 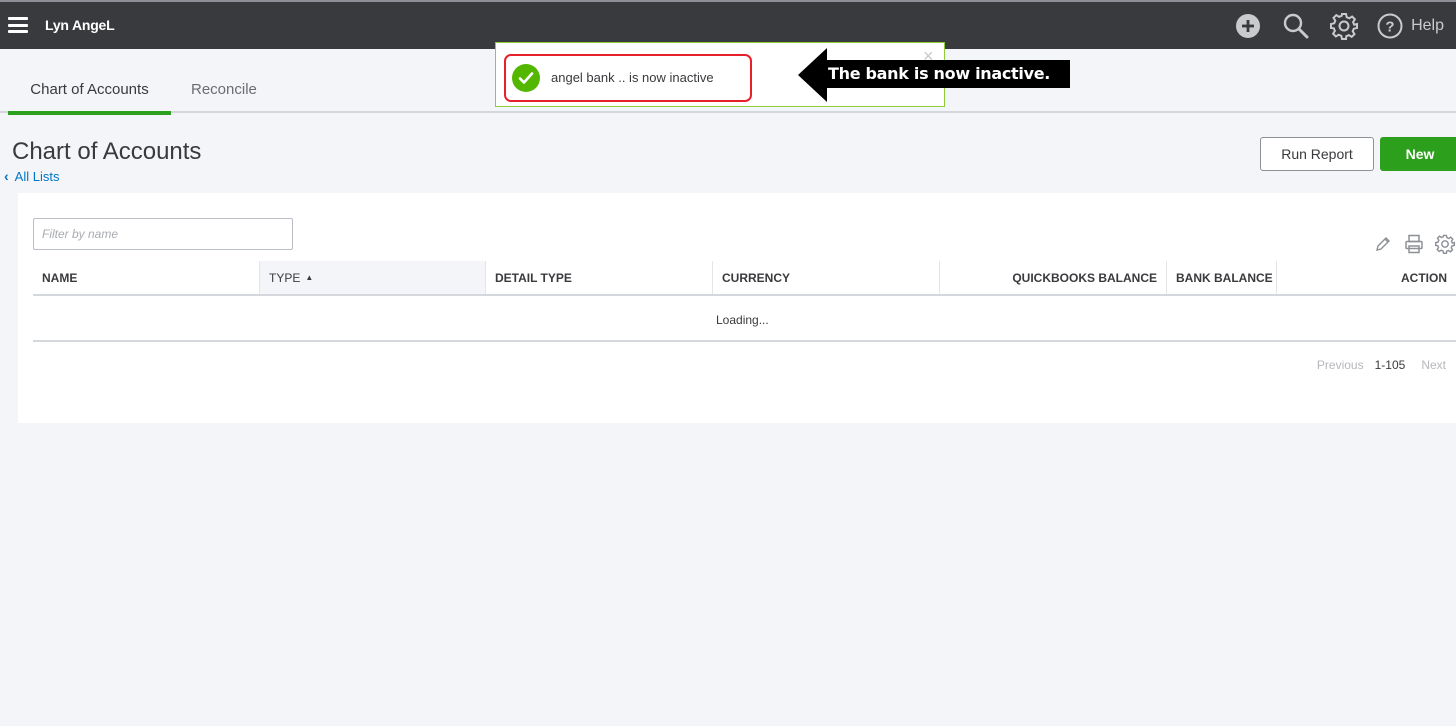 I want to click on column-header-bank-balance: BANK BALANCE, so click(x=1222, y=277).